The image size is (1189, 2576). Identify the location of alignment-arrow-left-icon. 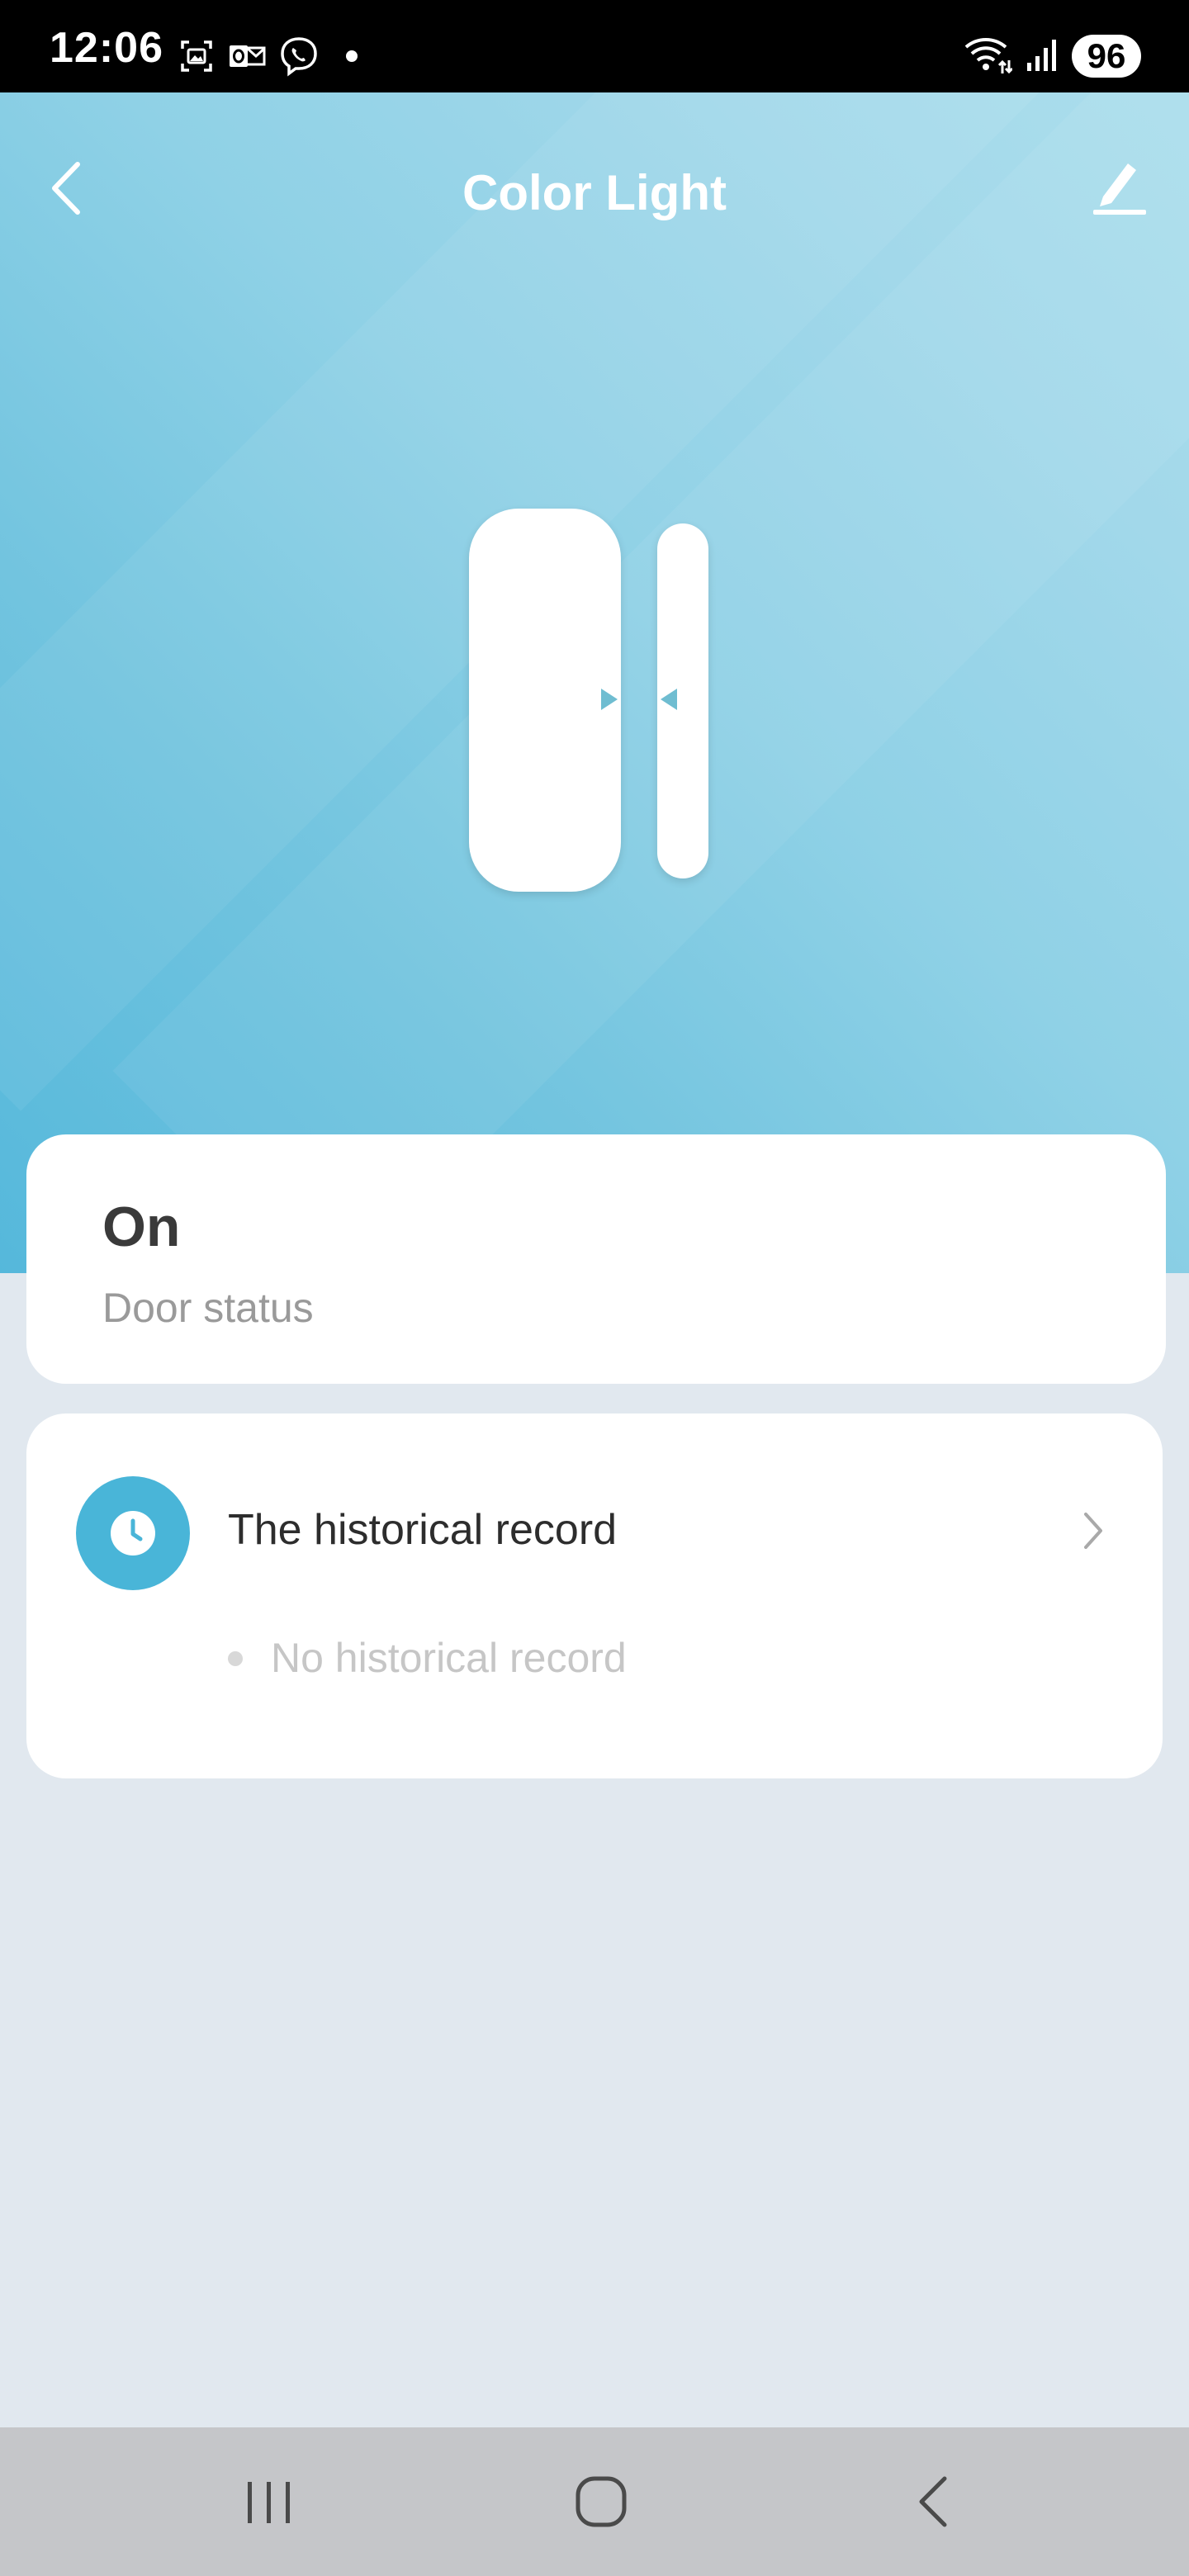
(669, 699).